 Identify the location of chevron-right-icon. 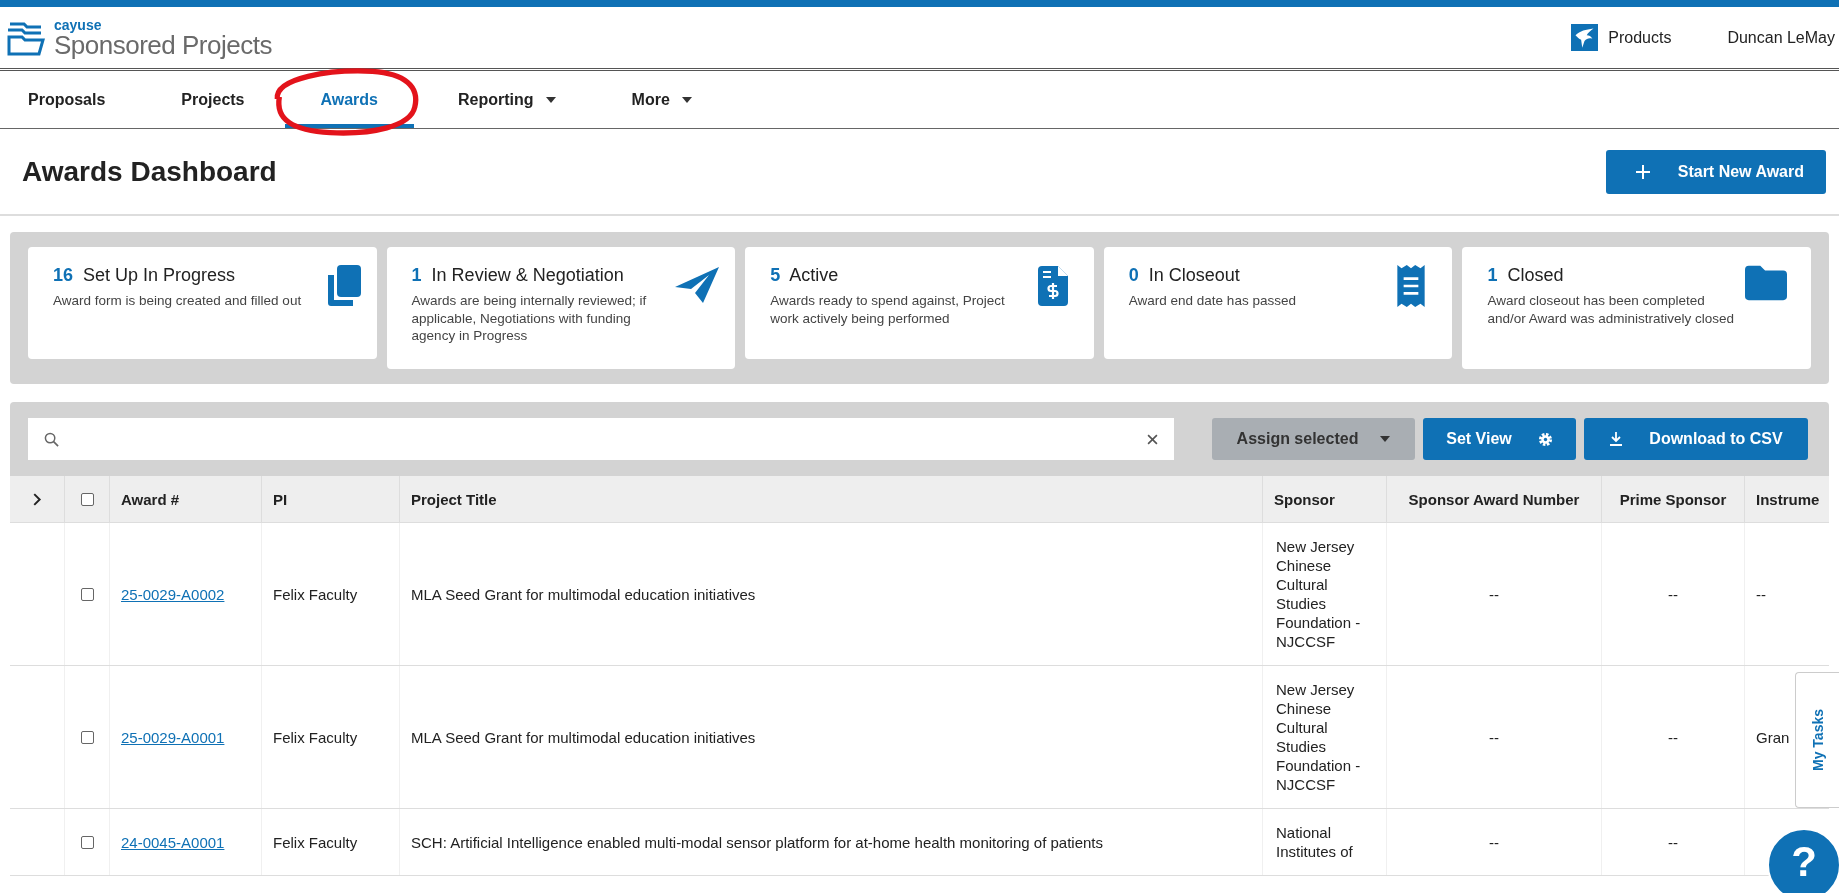
(37, 499).